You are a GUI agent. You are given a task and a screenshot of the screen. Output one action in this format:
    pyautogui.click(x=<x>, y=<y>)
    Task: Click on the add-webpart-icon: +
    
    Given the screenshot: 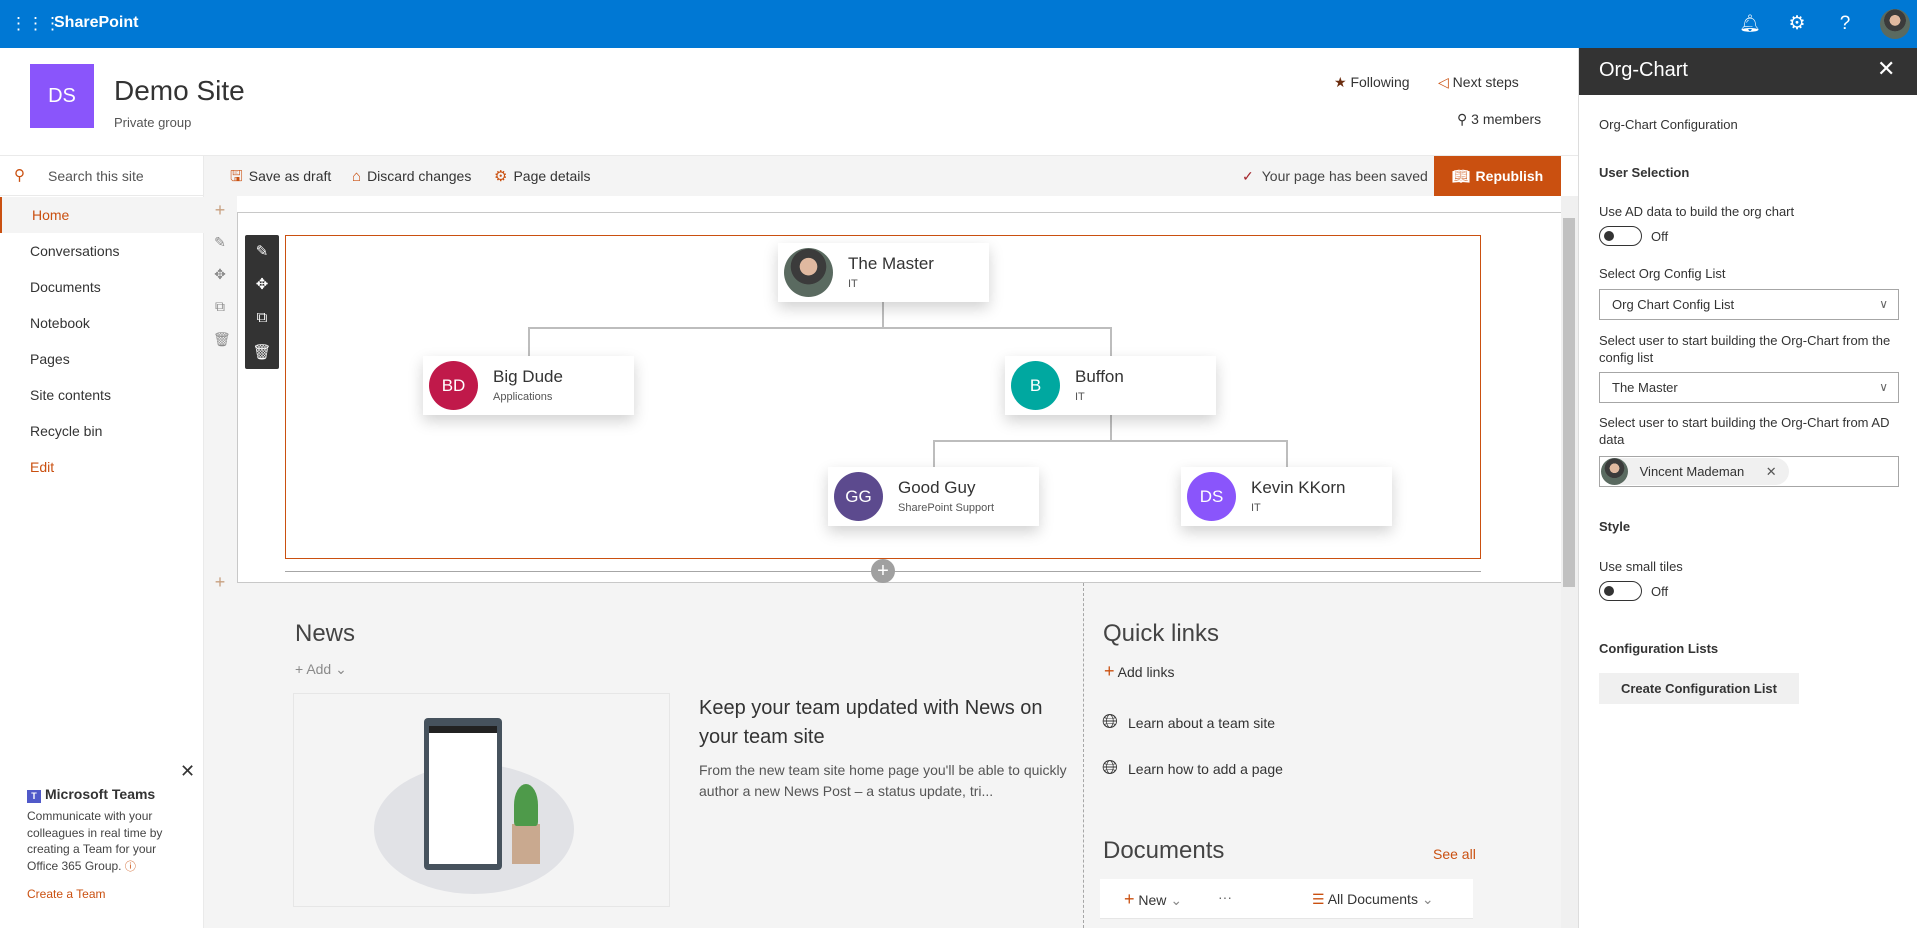 What is the action you would take?
    pyautogui.click(x=883, y=571)
    